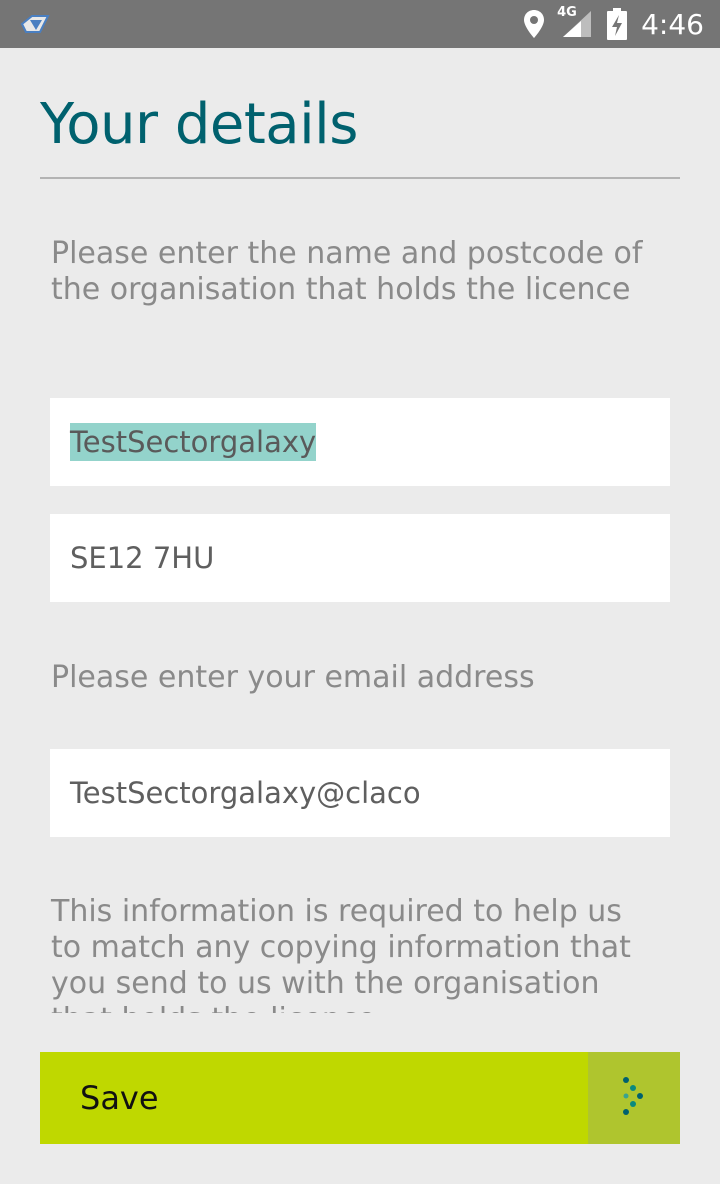  Describe the element at coordinates (575, 22) in the screenshot. I see `signal-icon: 4G` at that location.